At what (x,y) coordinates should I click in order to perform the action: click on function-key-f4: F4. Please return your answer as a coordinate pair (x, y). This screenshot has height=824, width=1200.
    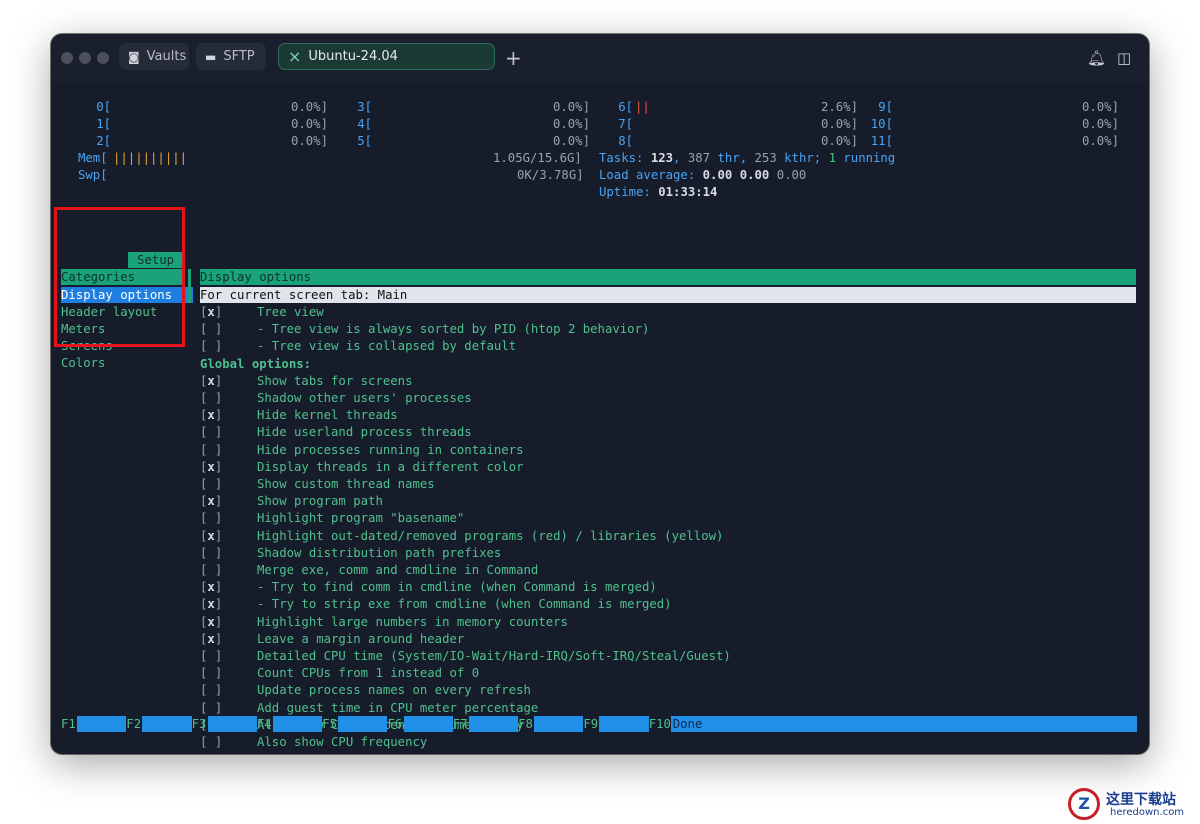
    Looking at the image, I should click on (264, 724).